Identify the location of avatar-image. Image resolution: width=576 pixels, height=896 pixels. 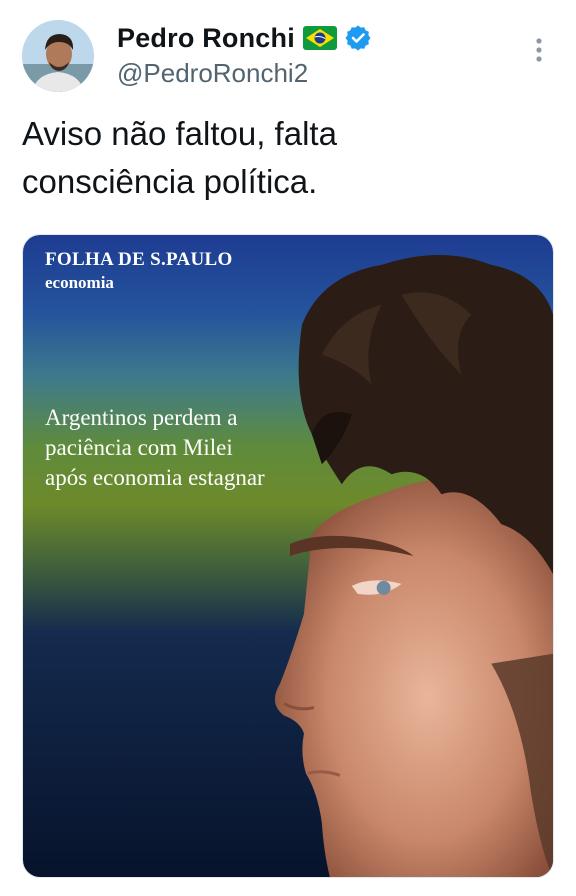
(58, 56).